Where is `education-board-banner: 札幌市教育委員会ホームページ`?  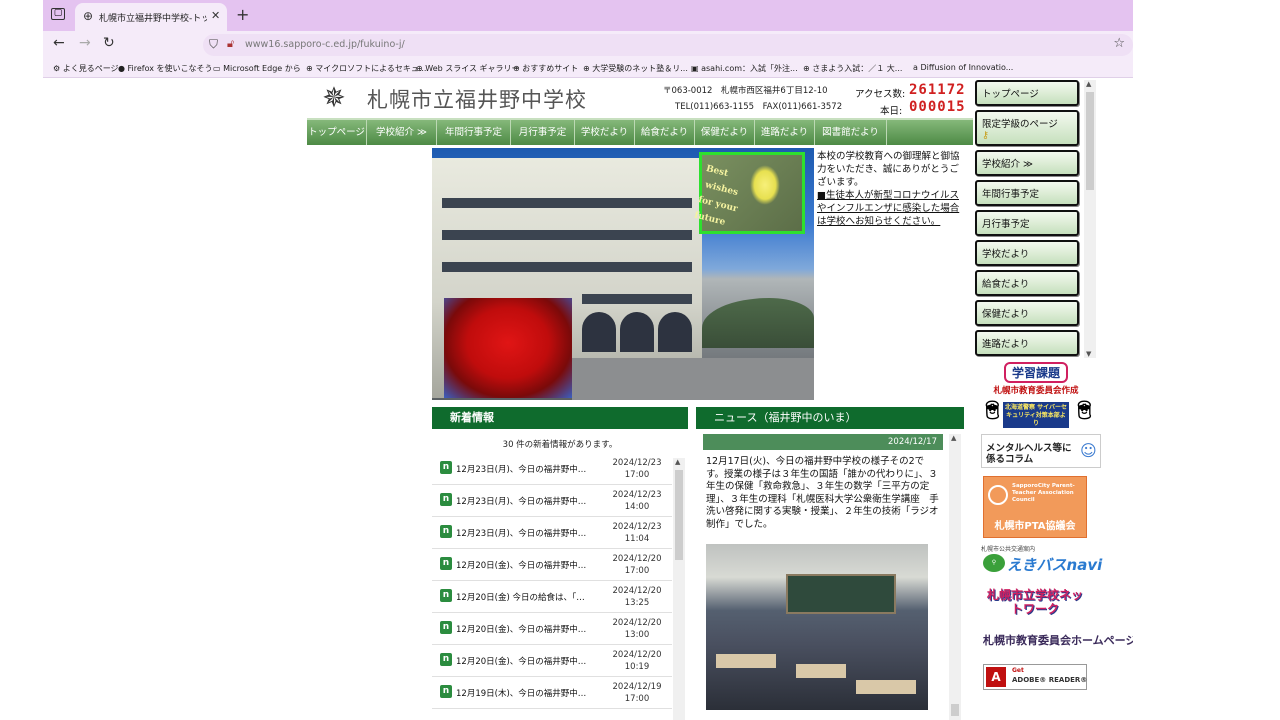 education-board-banner: 札幌市教育委員会ホームページ is located at coordinates (1058, 640).